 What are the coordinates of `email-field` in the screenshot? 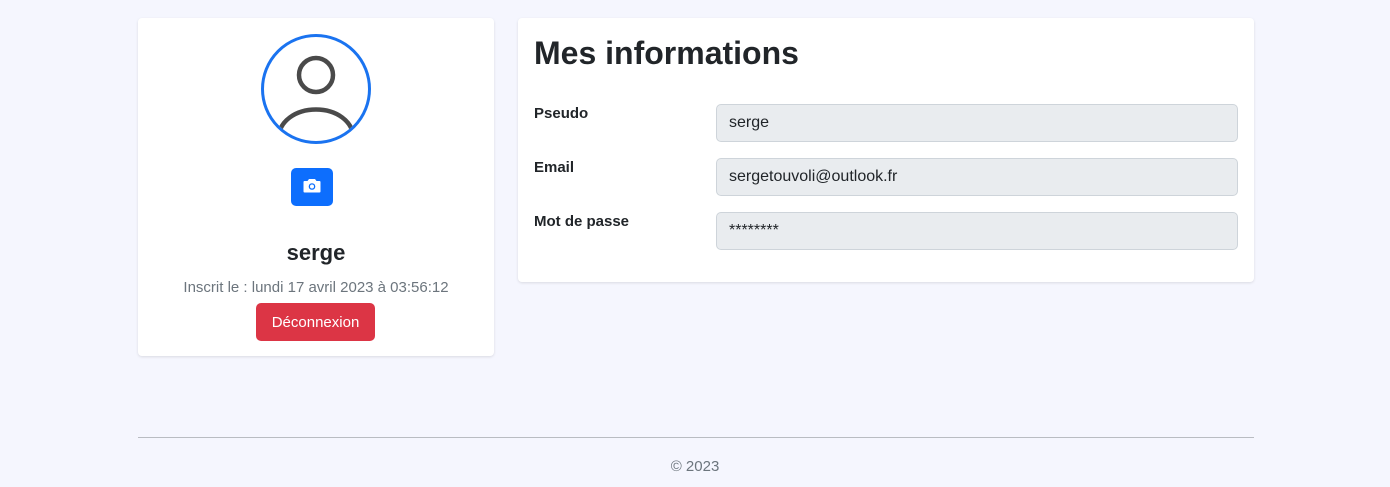 It's located at (977, 177).